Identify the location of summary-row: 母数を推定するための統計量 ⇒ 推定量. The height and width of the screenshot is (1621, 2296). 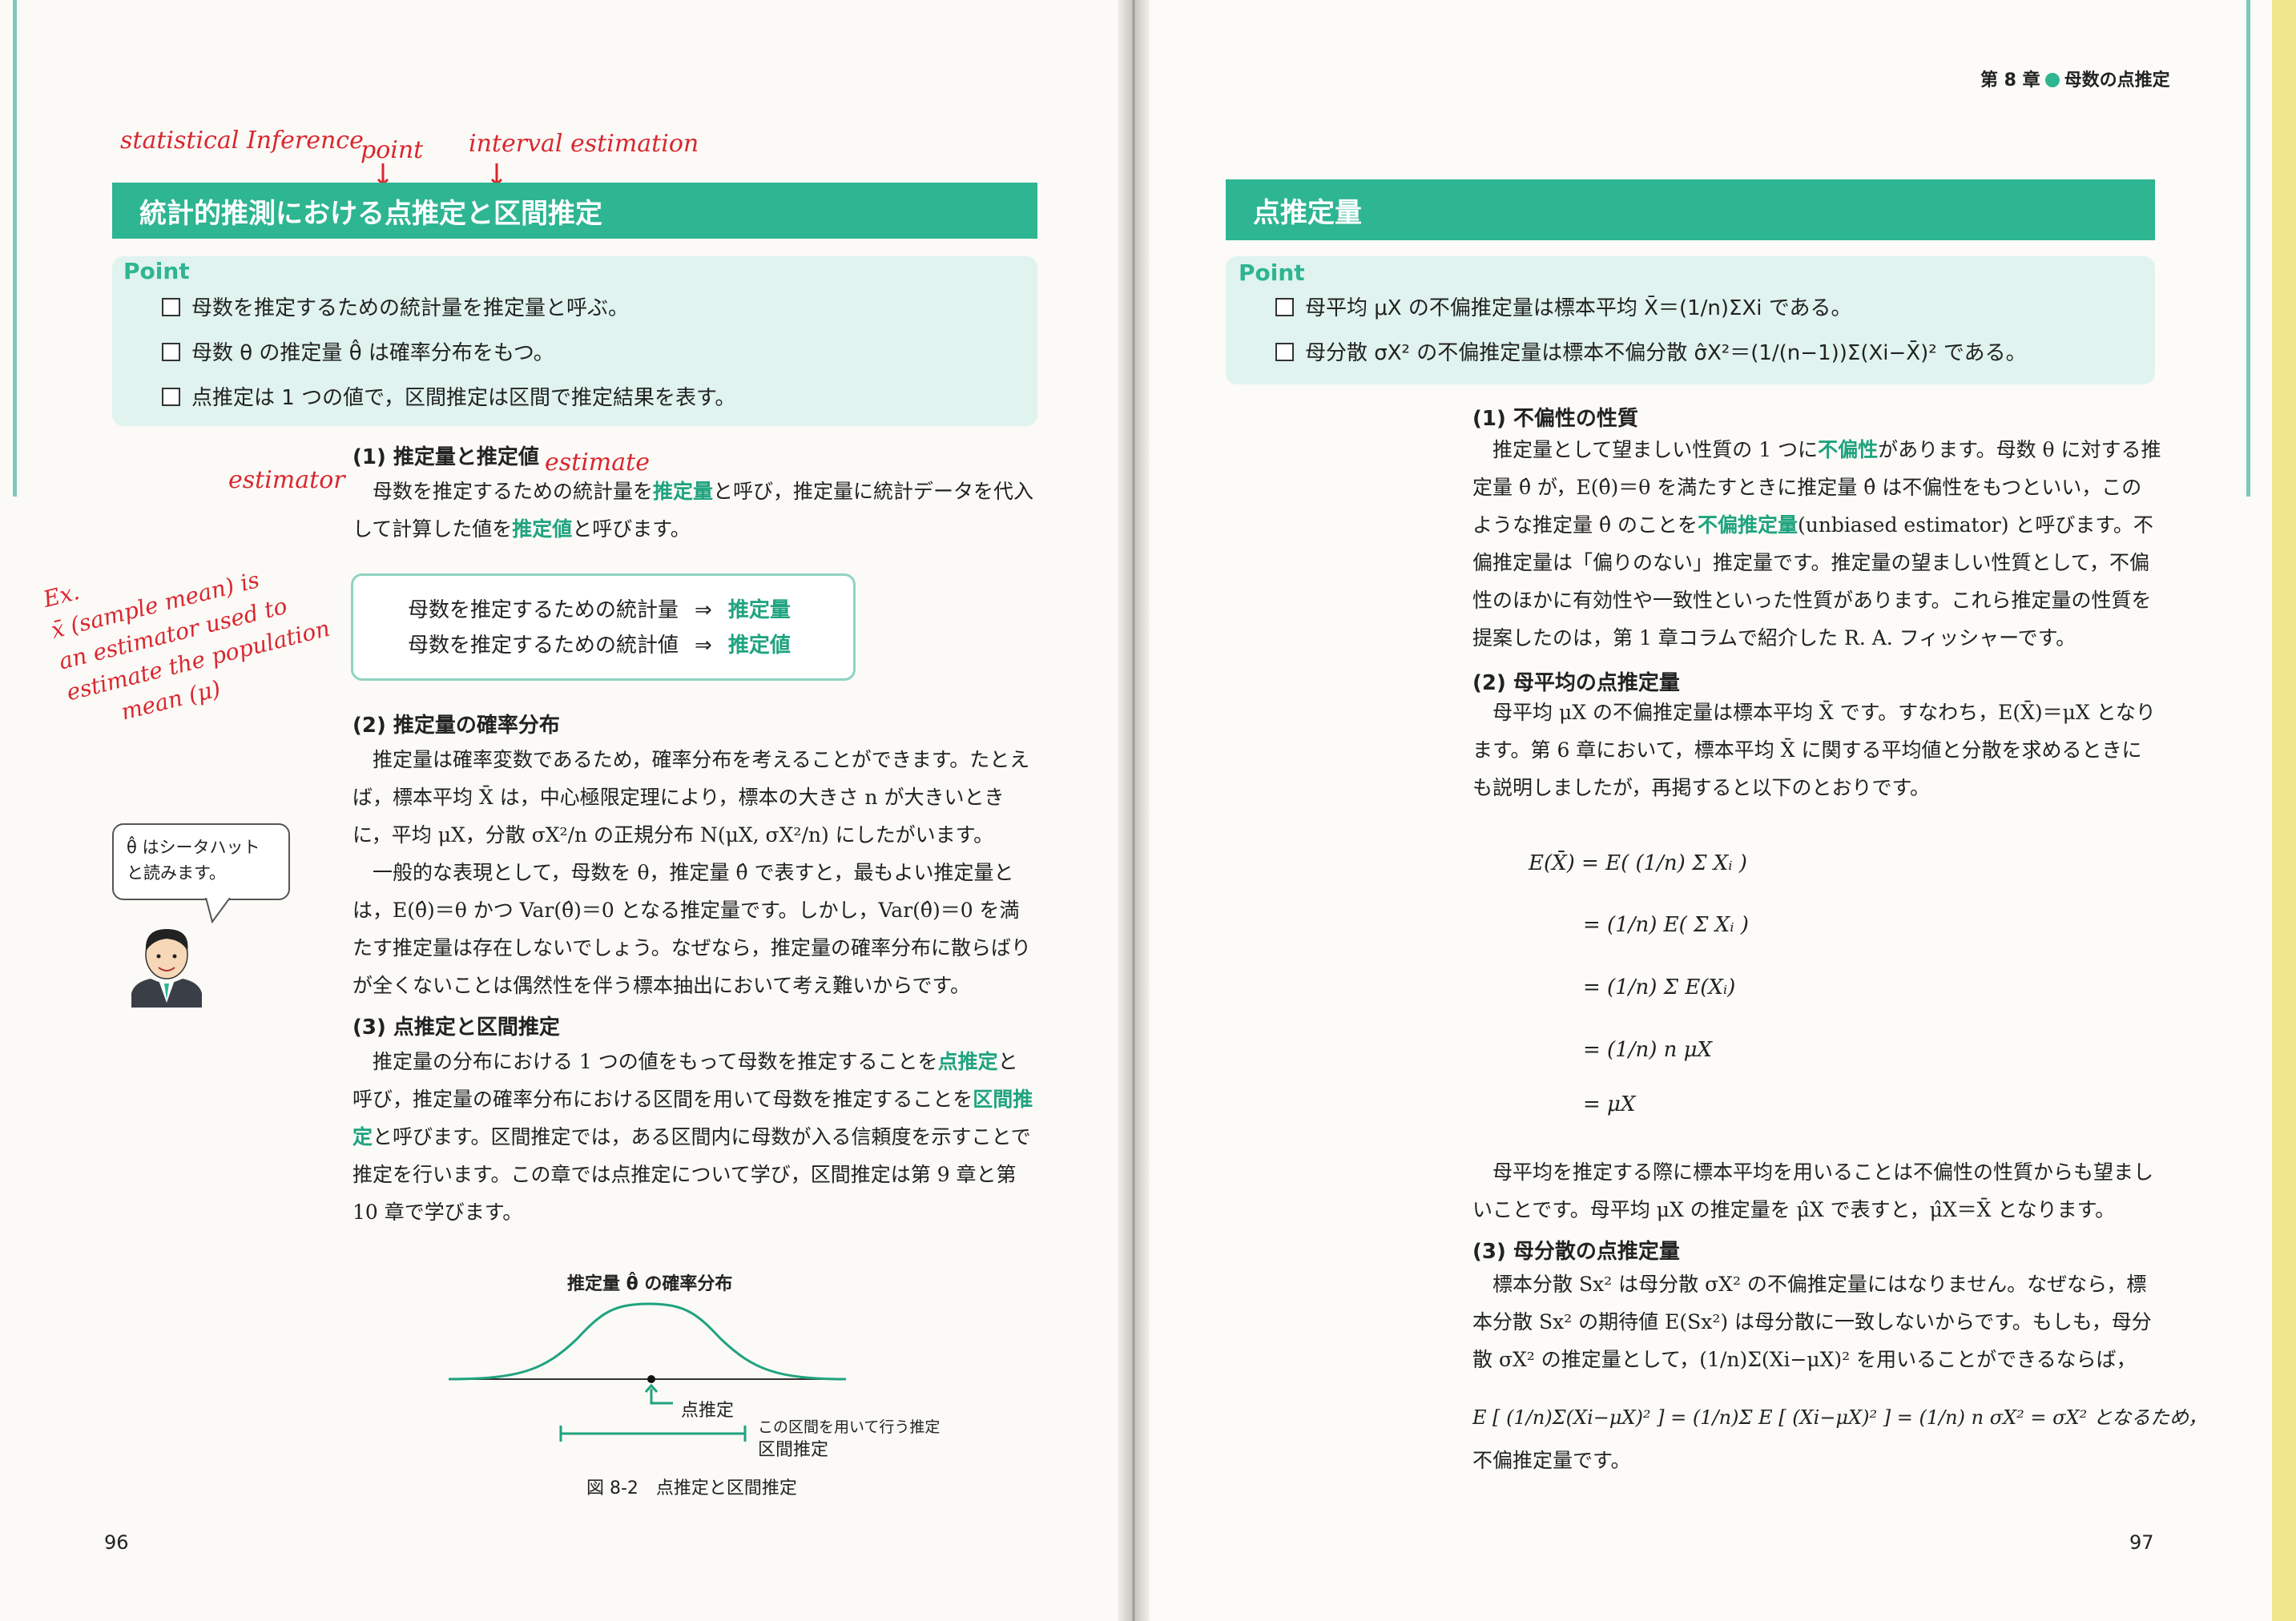
(599, 610).